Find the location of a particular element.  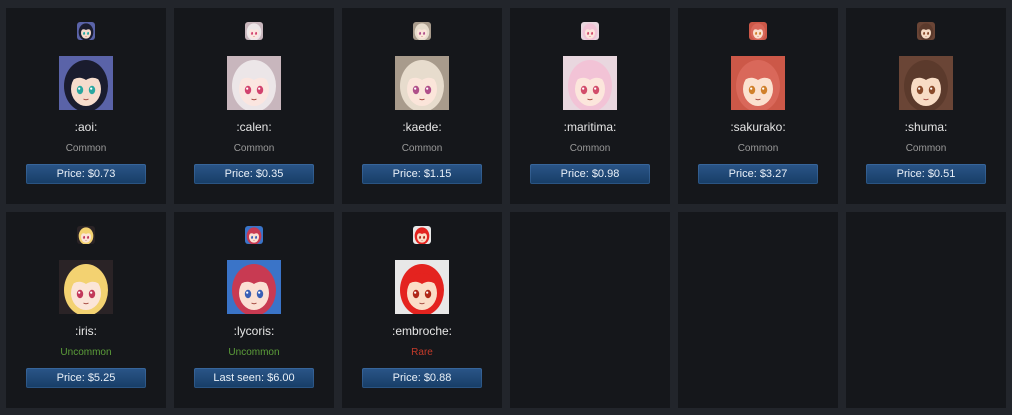

emoticon-card: :iris: Uncommon Price: $5.25 is located at coordinates (86, 310).